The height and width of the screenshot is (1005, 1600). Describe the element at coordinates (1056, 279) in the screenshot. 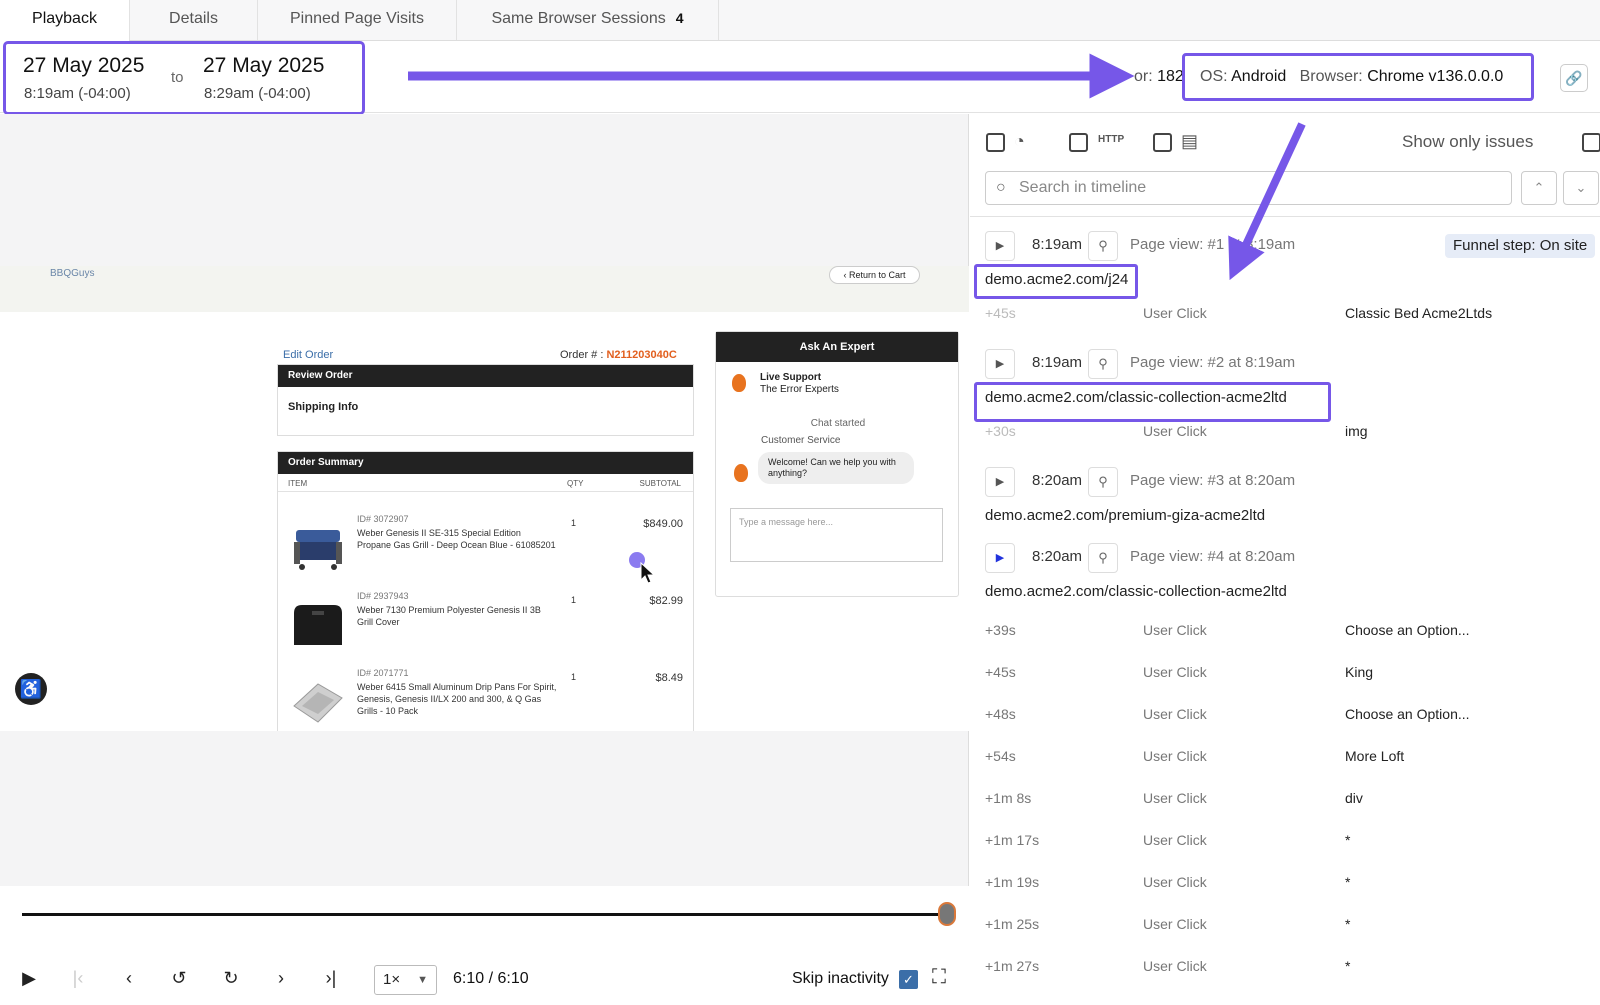

I see `page-url: demo.acme2.com/j24` at that location.